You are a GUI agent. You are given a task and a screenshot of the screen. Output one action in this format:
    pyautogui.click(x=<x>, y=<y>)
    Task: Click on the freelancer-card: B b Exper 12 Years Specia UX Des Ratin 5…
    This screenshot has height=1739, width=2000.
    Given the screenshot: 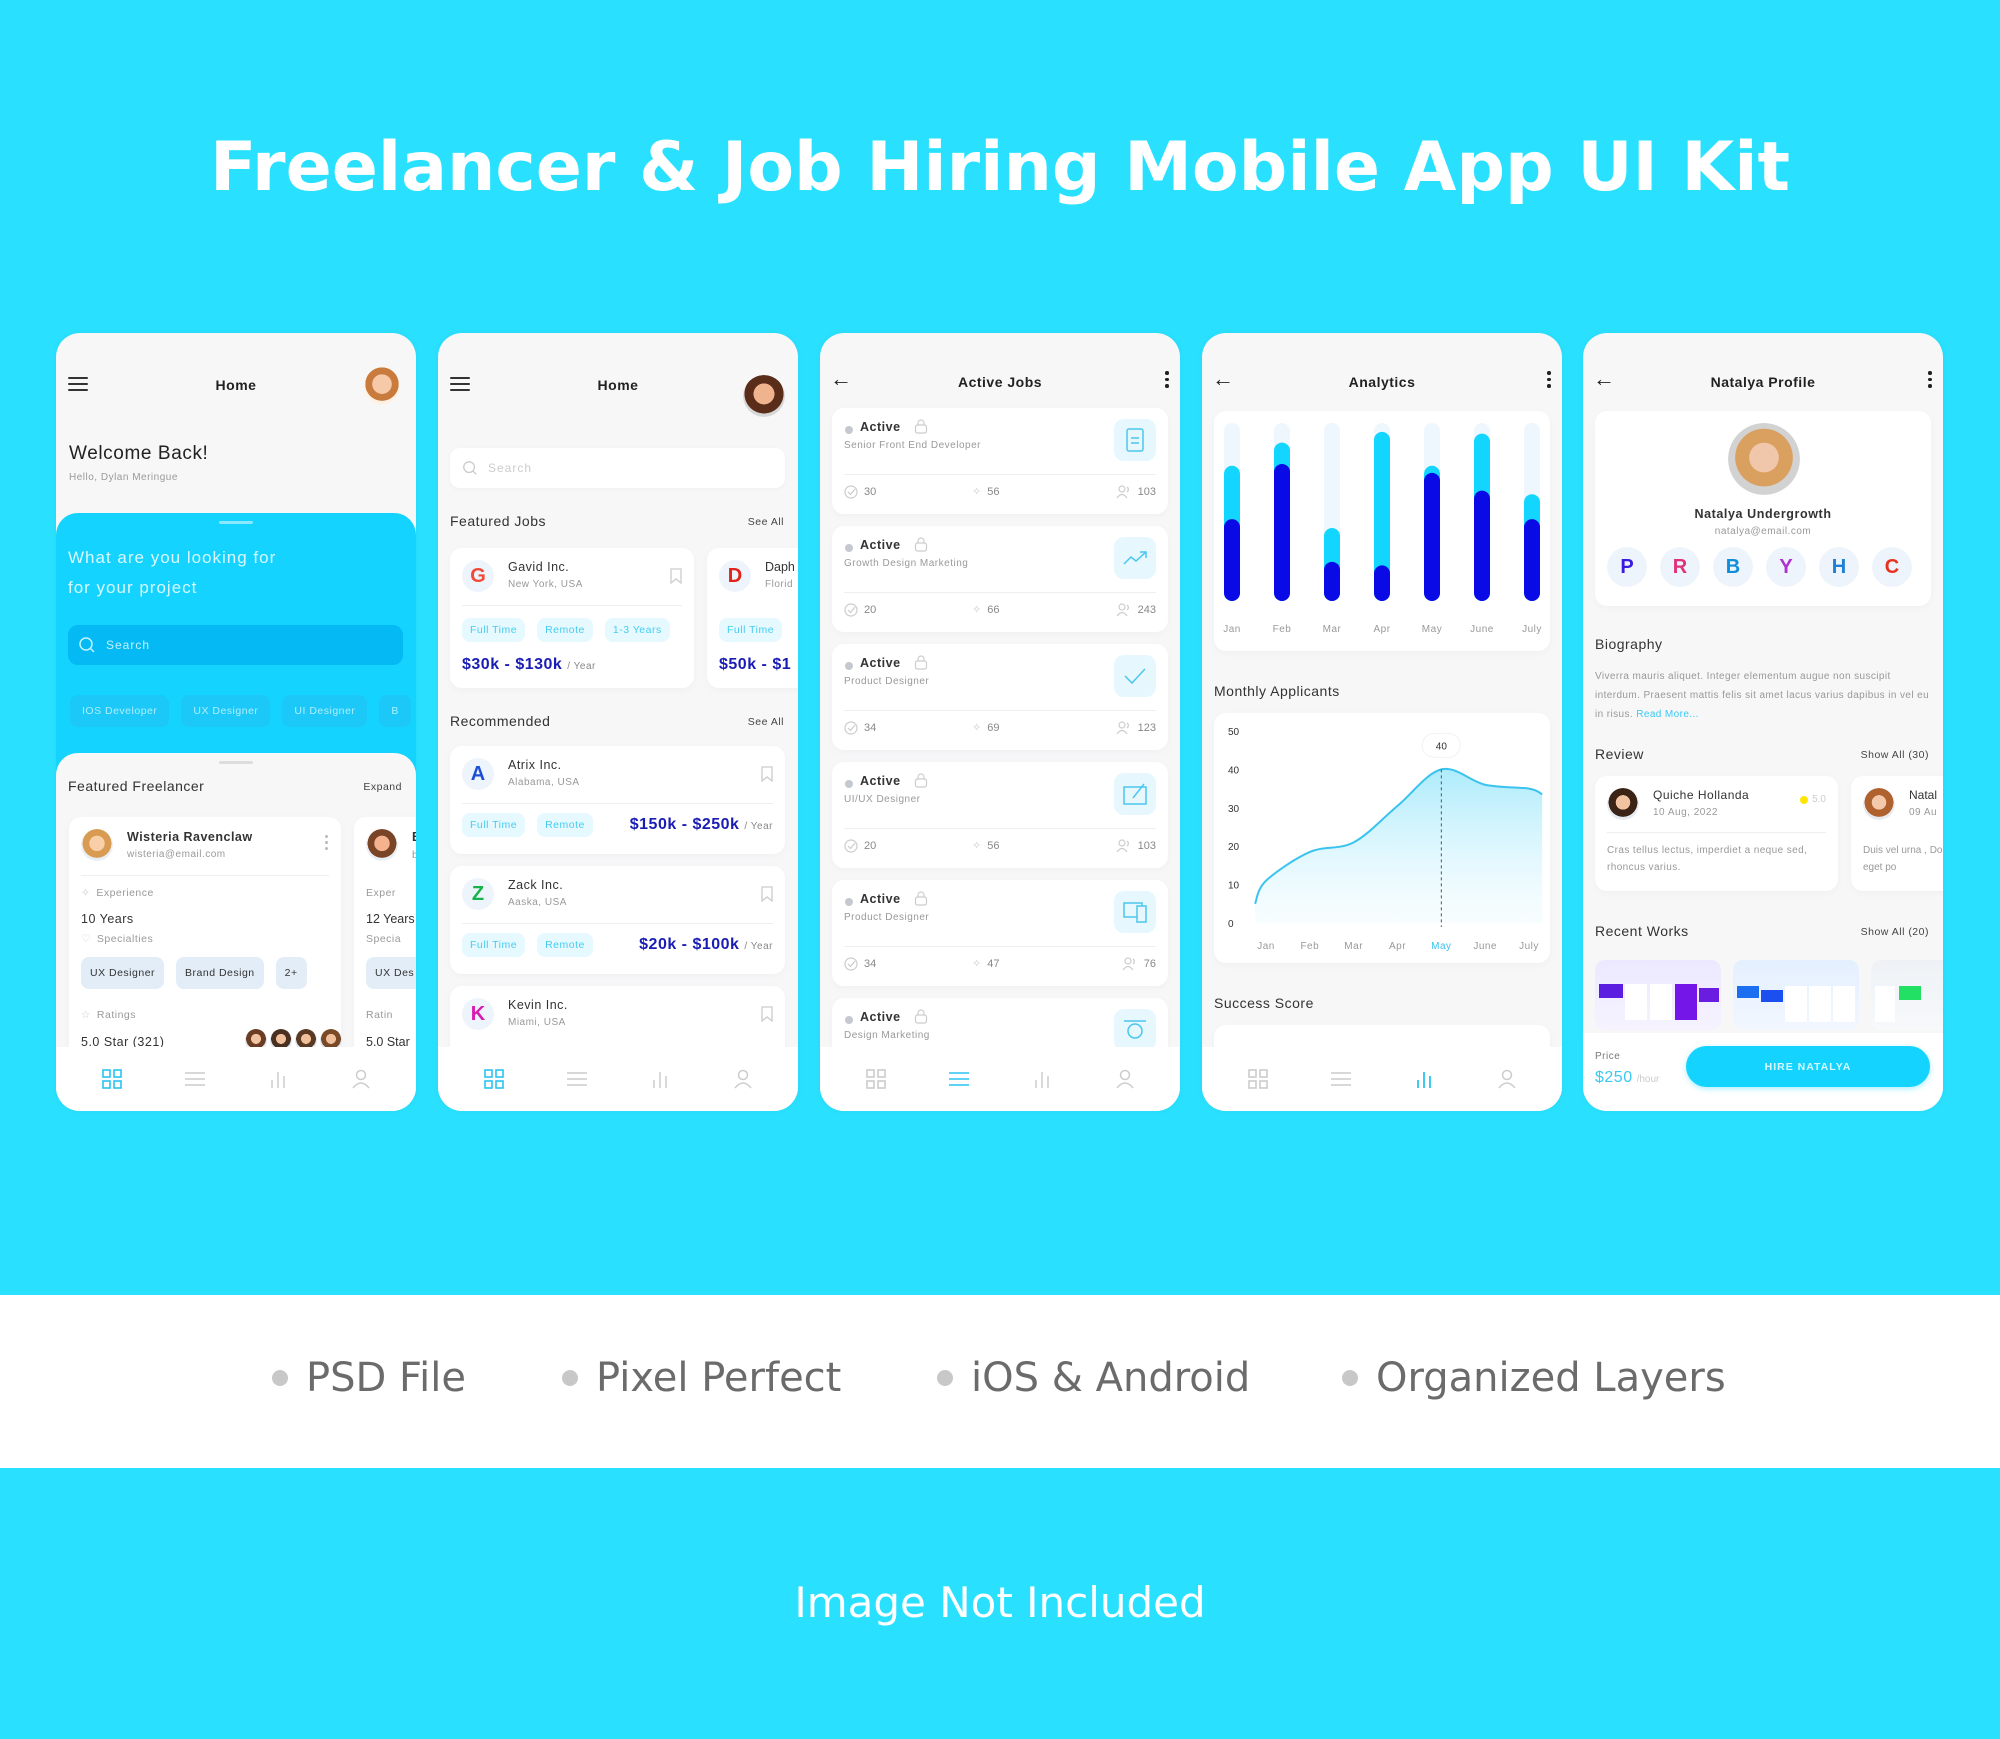 What is the action you would take?
    pyautogui.click(x=385, y=947)
    